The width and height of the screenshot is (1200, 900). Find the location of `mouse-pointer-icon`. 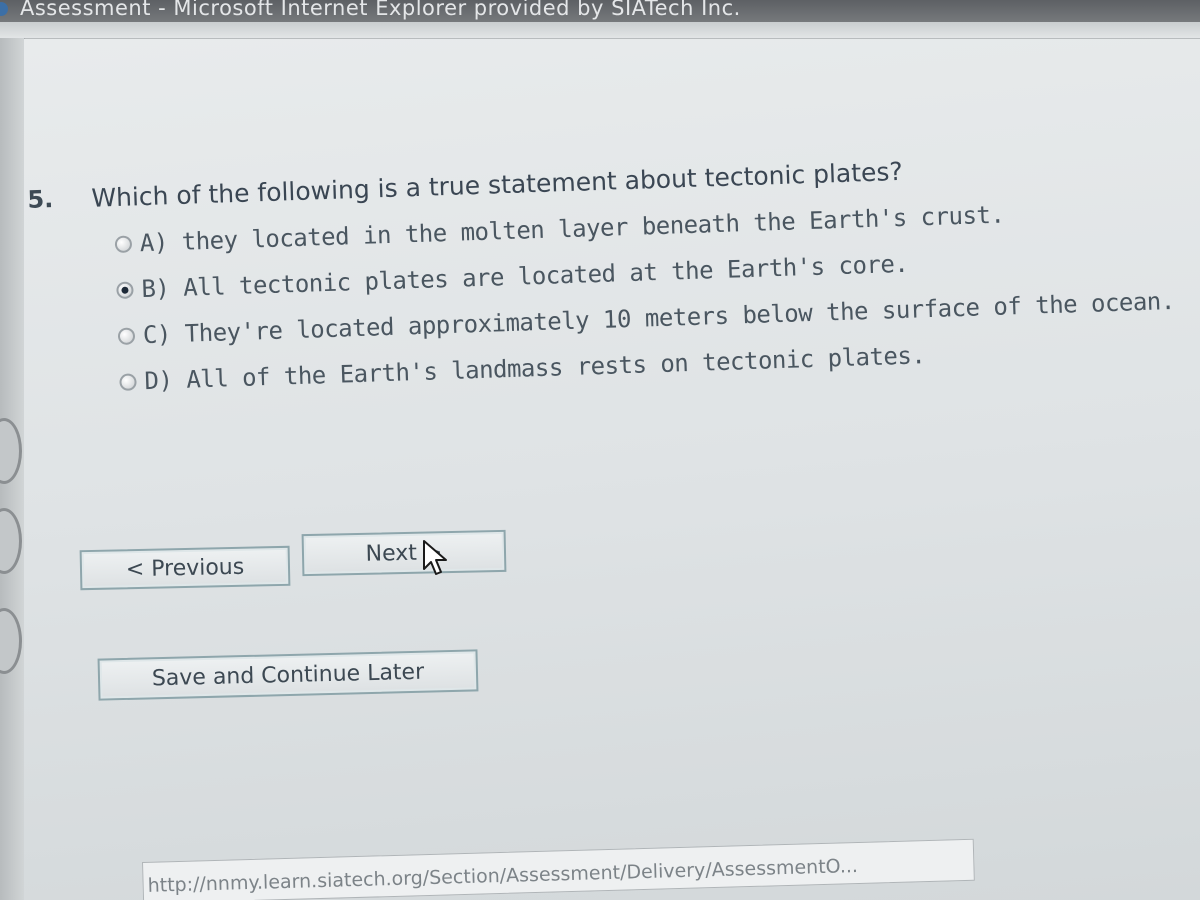

mouse-pointer-icon is located at coordinates (435, 557).